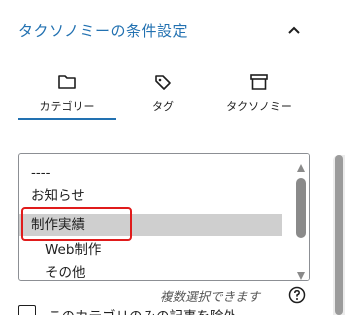 Image resolution: width=345 pixels, height=315 pixels. What do you see at coordinates (150, 225) in the screenshot?
I see `list-option-selected: 制作実績` at bounding box center [150, 225].